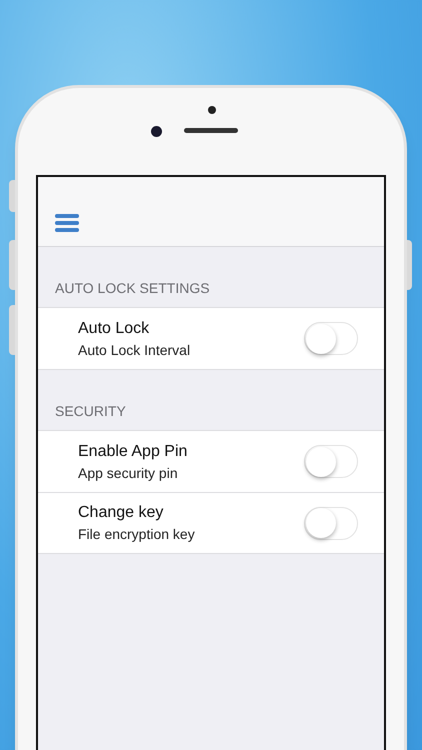 This screenshot has height=750, width=422. What do you see at coordinates (67, 223) in the screenshot?
I see `menu-icon` at bounding box center [67, 223].